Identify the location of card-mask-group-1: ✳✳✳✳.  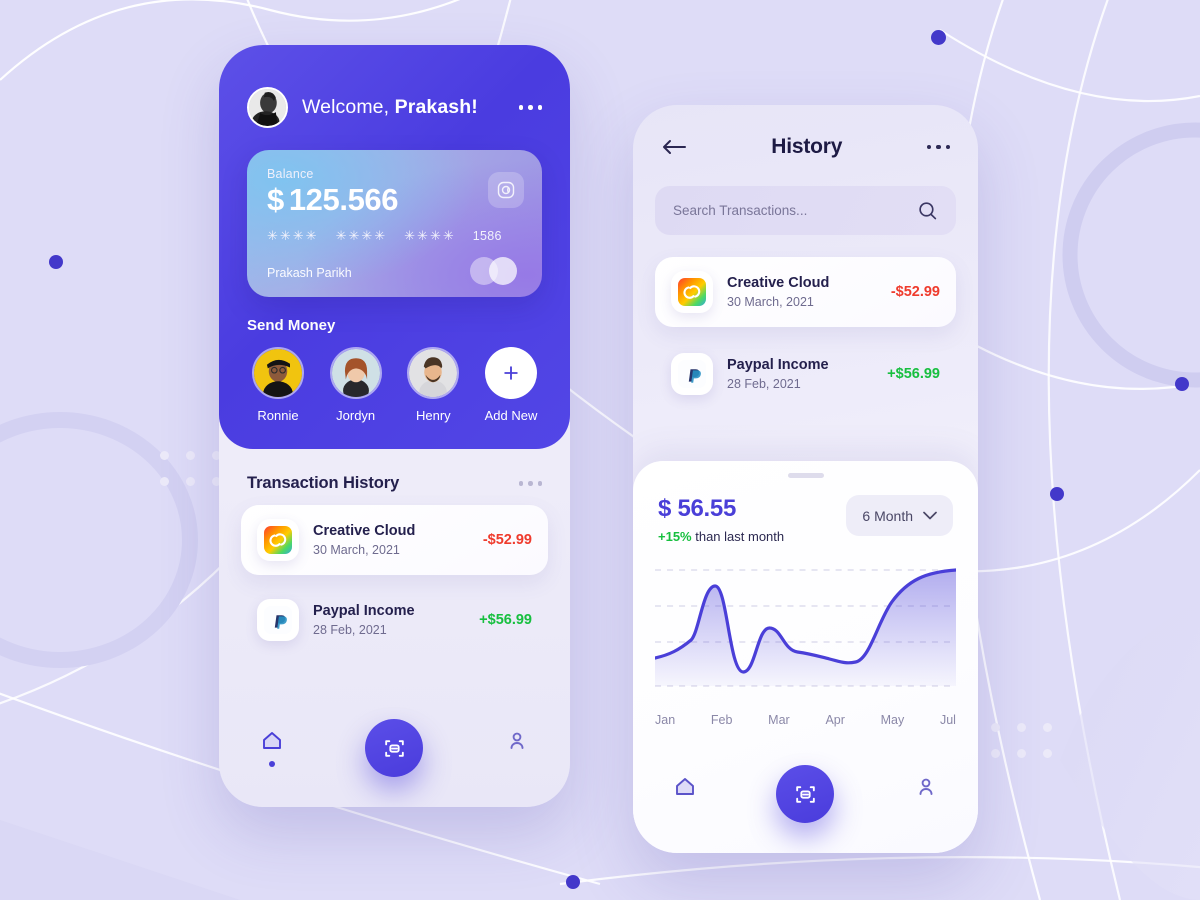
(293, 235).